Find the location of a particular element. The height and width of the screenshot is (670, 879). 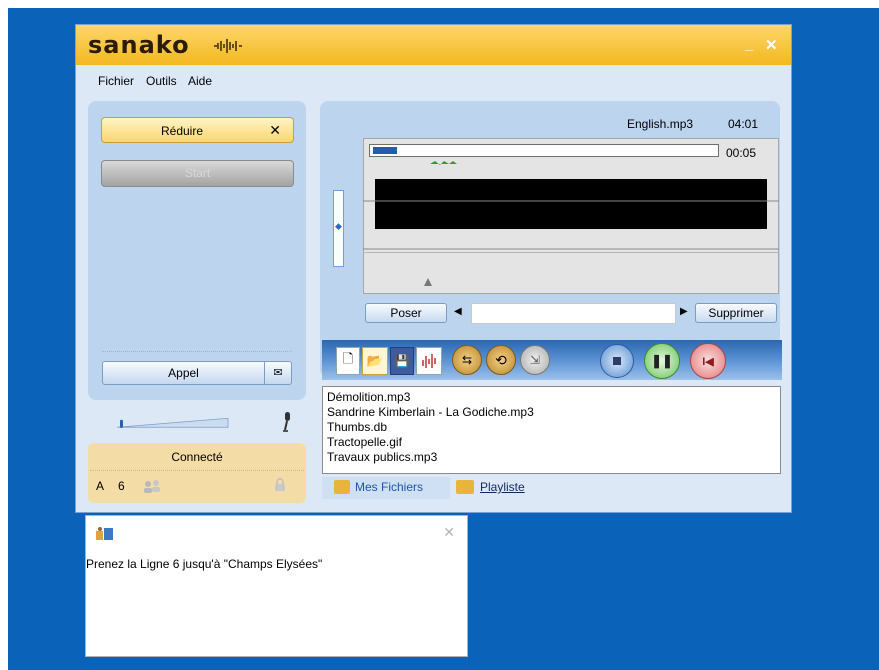

toolbar: 🗋 📂 💾 ⇆ ⟲ ⇲ ❚❚ I◀ is located at coordinates (552, 360).